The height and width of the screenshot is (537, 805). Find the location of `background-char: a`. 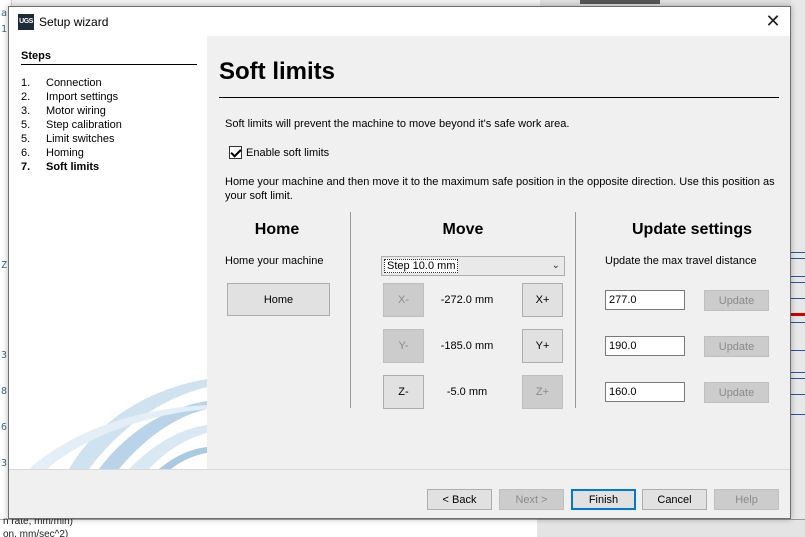

background-char: a is located at coordinates (4, 13).